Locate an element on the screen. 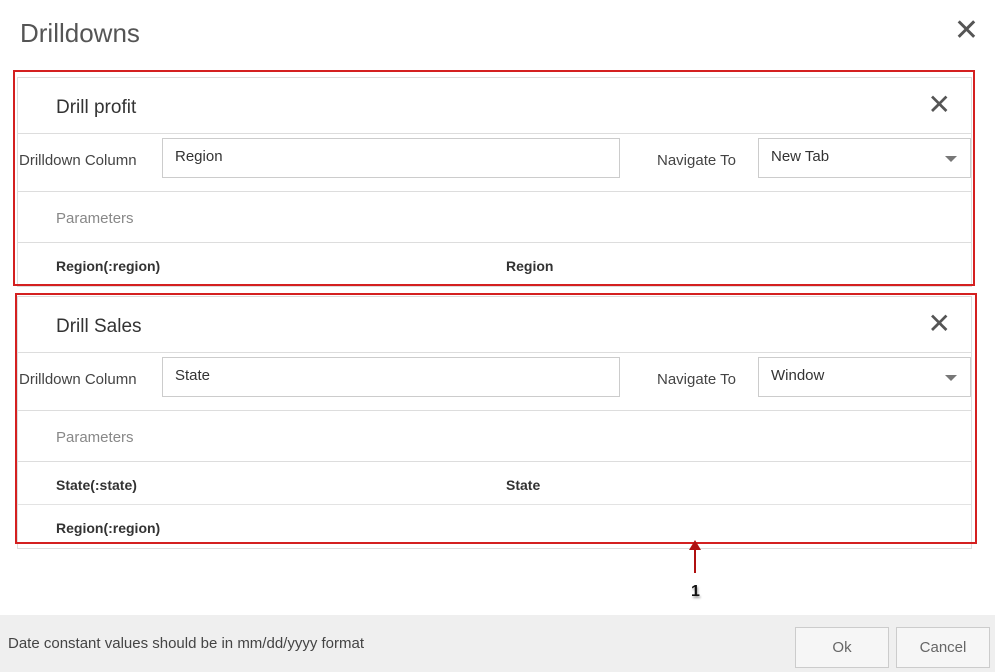 This screenshot has width=995, height=672. navigate-to-value: Window is located at coordinates (798, 375).